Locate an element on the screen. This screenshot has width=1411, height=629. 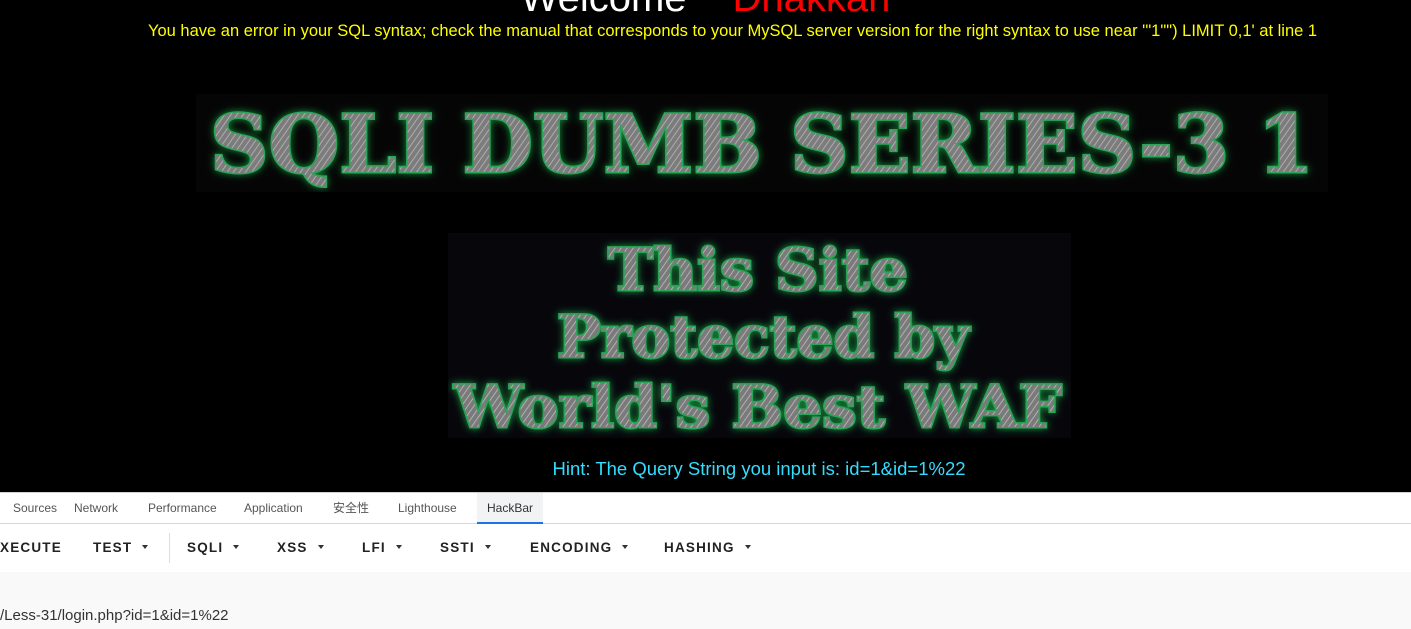
sqli-dropdown: SQLI is located at coordinates (213, 548).